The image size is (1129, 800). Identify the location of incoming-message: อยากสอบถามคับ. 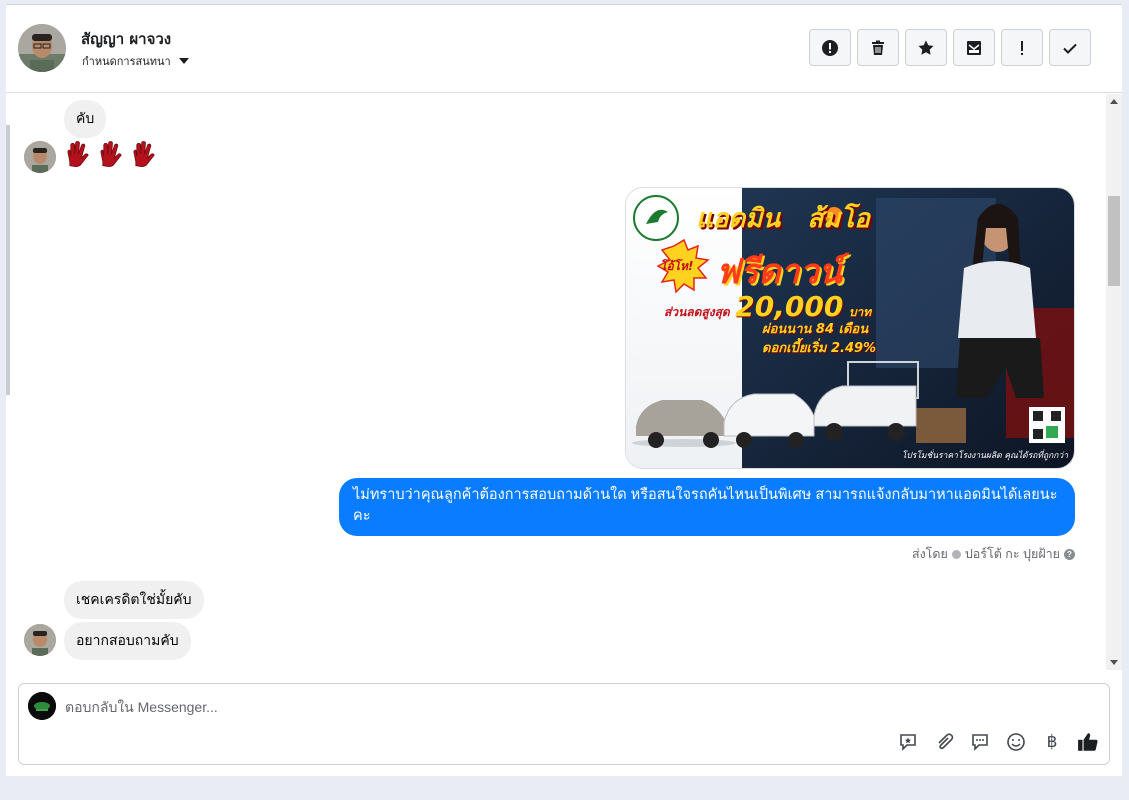
(127, 641).